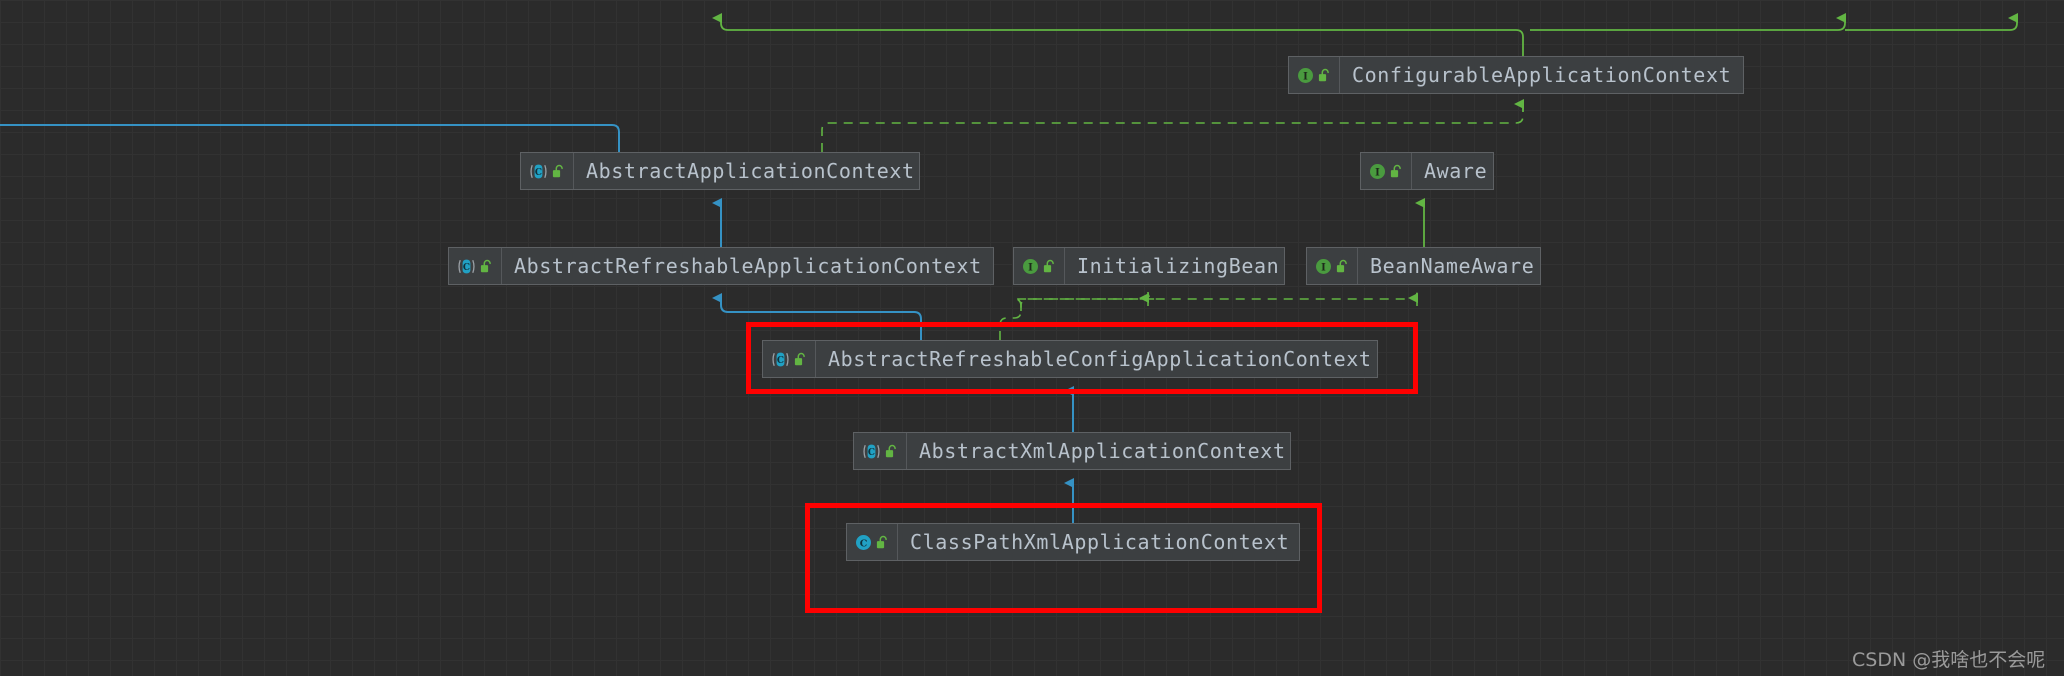 This screenshot has width=2064, height=676. I want to click on node-initializing-bean: I InitializingBean, so click(1149, 266).